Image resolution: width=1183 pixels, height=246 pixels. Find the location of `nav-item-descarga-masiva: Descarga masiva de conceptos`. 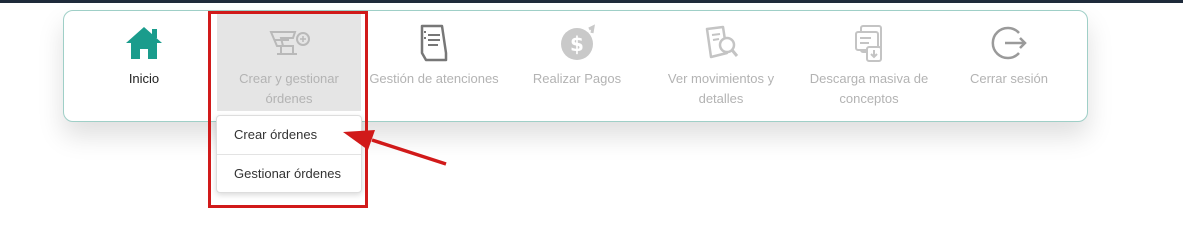

nav-item-descarga-masiva: Descarga masiva de conceptos is located at coordinates (869, 61).